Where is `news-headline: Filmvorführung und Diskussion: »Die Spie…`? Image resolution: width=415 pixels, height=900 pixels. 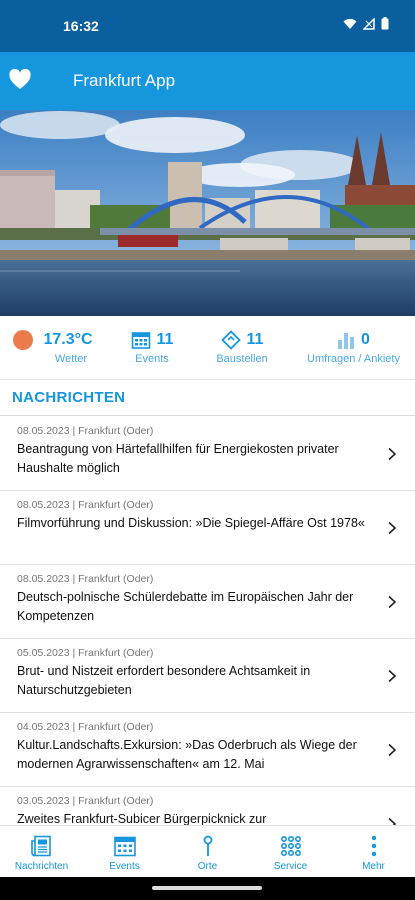 news-headline: Filmvorführung und Diskussion: »Die Spie… is located at coordinates (191, 523).